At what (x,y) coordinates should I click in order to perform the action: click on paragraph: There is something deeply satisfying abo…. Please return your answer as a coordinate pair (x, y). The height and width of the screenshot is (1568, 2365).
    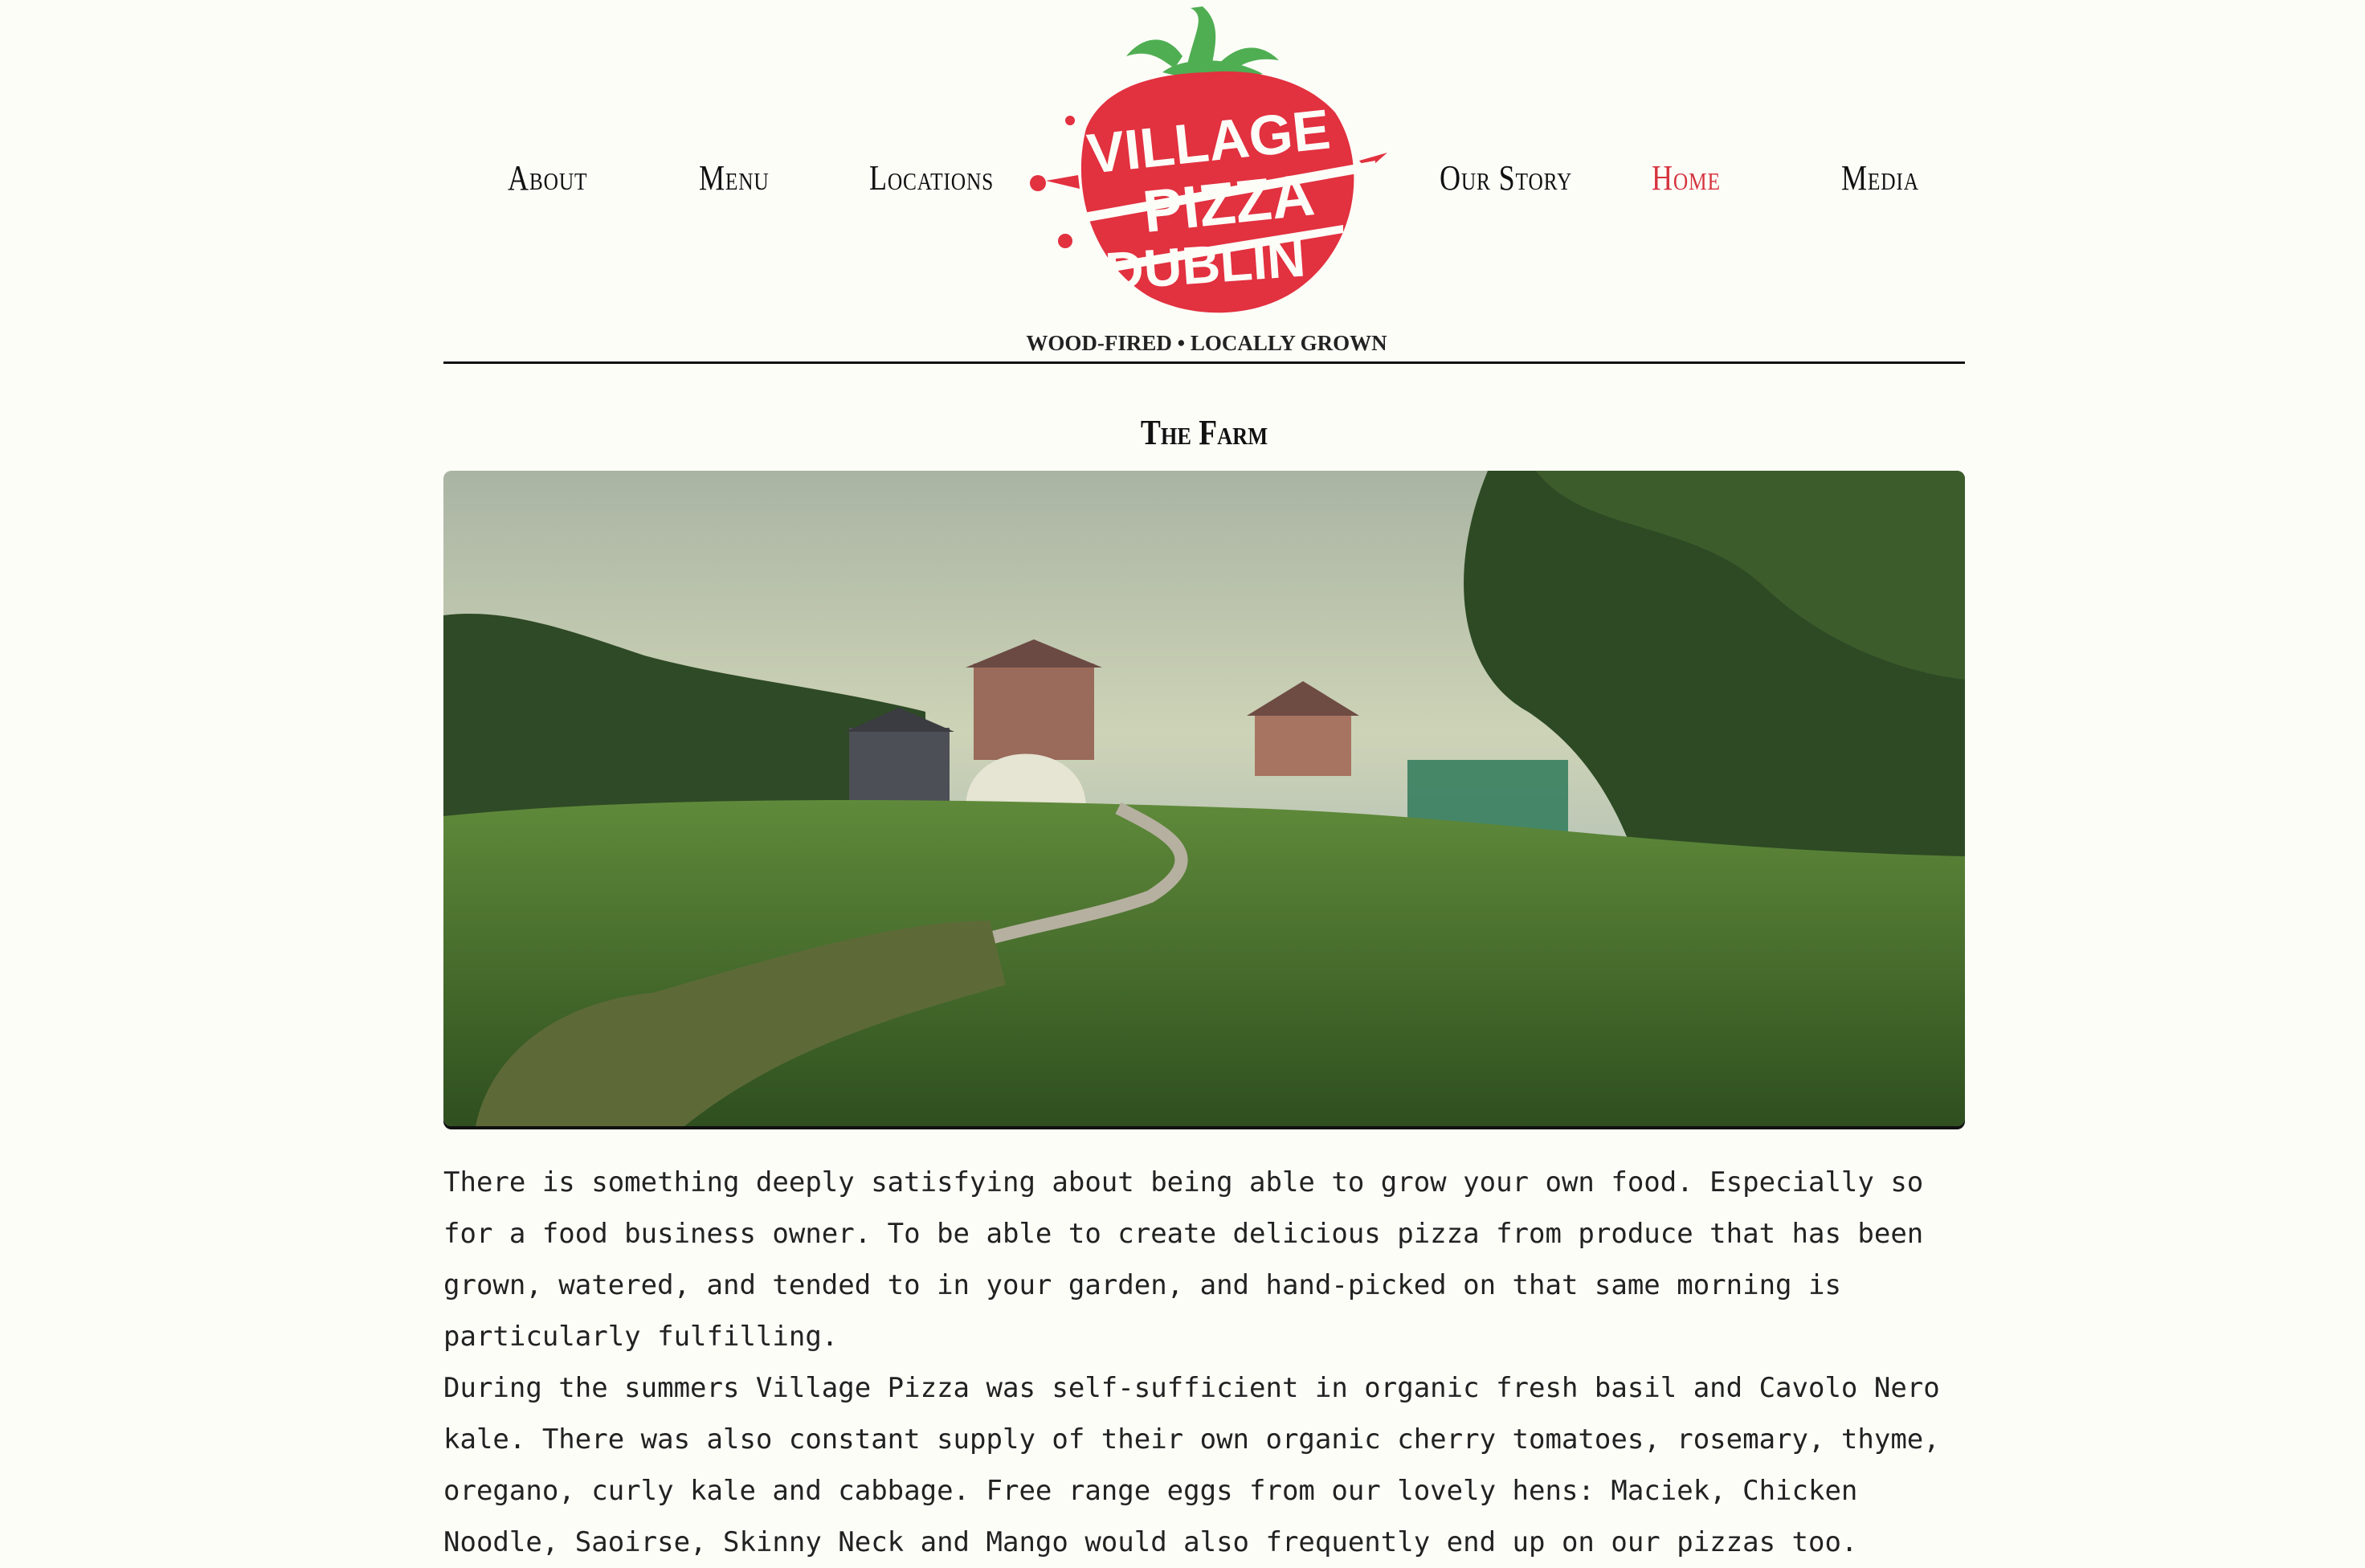
    Looking at the image, I should click on (1183, 1259).